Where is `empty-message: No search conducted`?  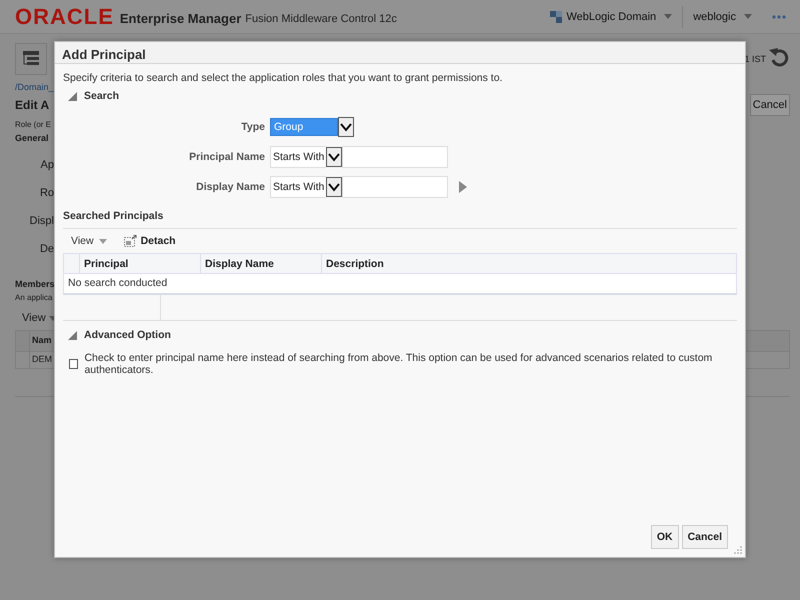 empty-message: No search conducted is located at coordinates (117, 283).